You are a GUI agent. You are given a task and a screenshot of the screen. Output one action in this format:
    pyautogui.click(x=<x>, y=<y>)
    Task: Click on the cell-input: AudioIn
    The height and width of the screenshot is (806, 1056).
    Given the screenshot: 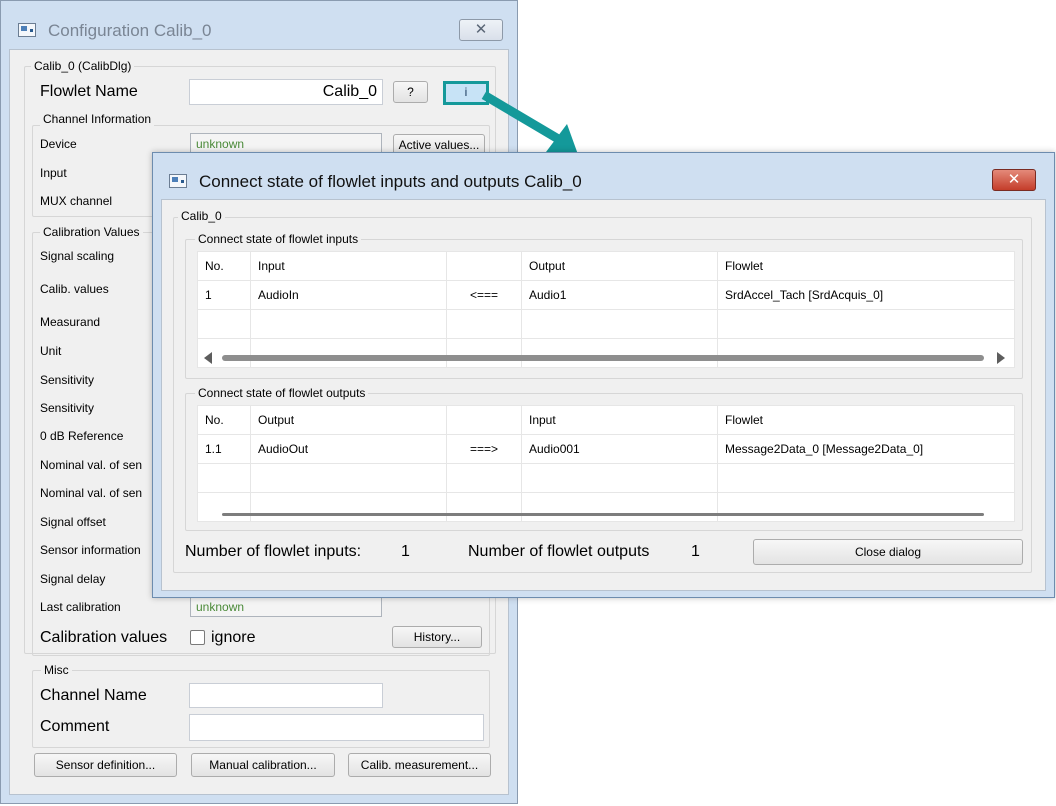 What is the action you would take?
    pyautogui.click(x=348, y=295)
    